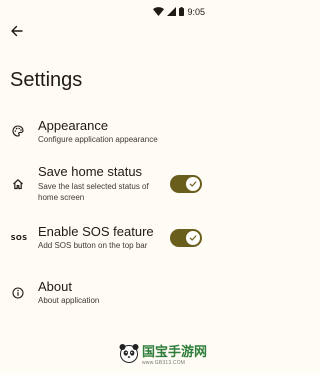 The image size is (320, 375). I want to click on watermark-logo: 国宝手游网 www.GB313.COM, so click(162, 355).